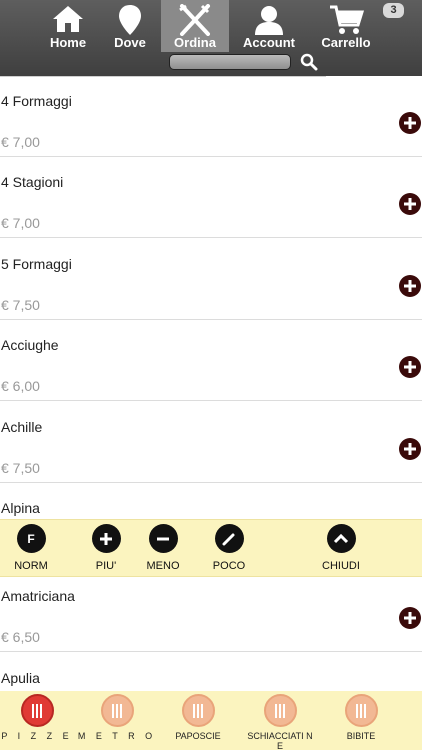  I want to click on list-item: 4 Stagioni € 7,00, so click(211, 197).